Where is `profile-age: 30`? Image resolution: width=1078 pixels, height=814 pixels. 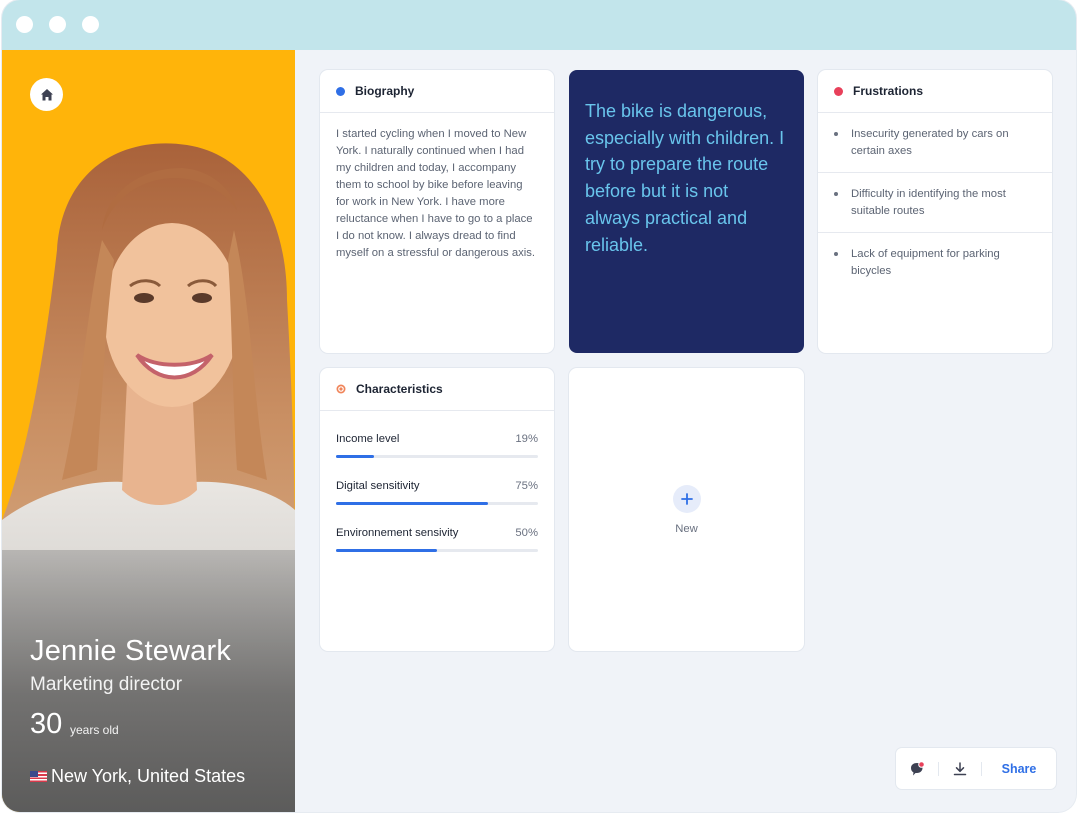
profile-age: 30 is located at coordinates (46, 724).